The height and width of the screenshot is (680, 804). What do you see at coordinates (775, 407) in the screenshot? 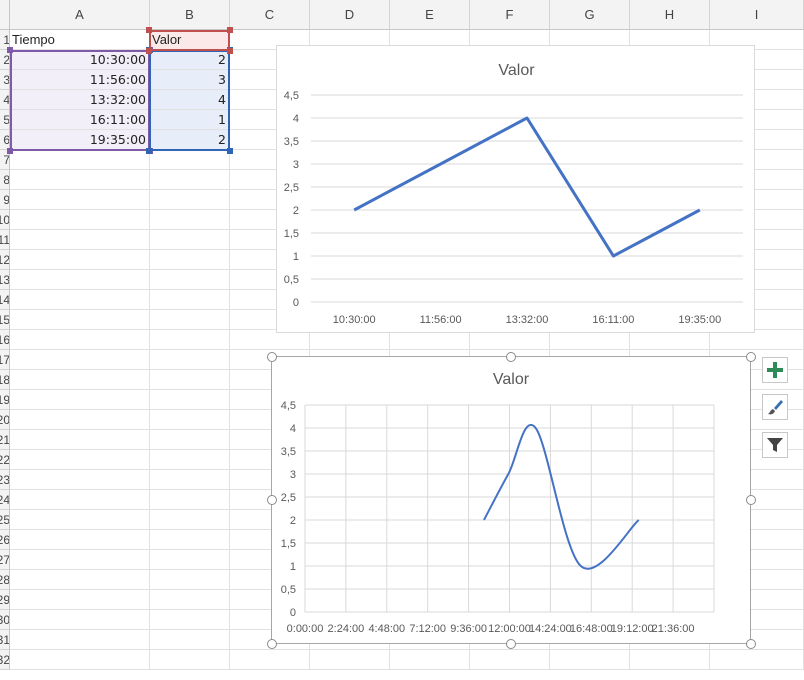
I see `chart-styles-button` at bounding box center [775, 407].